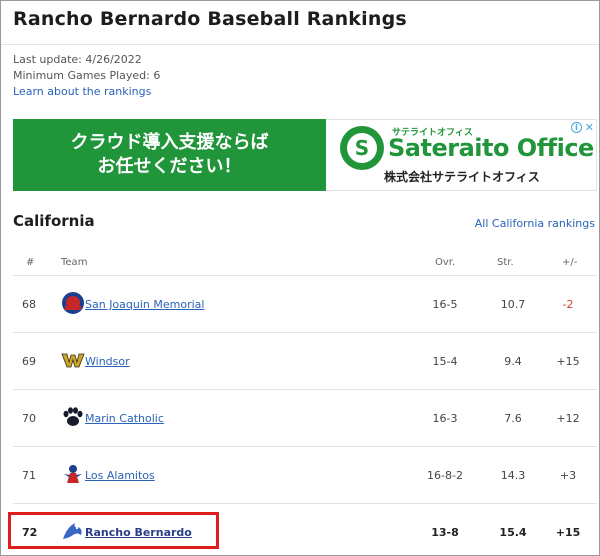 The width and height of the screenshot is (600, 556). Describe the element at coordinates (505, 262) in the screenshot. I see `header-str: Str.` at that location.